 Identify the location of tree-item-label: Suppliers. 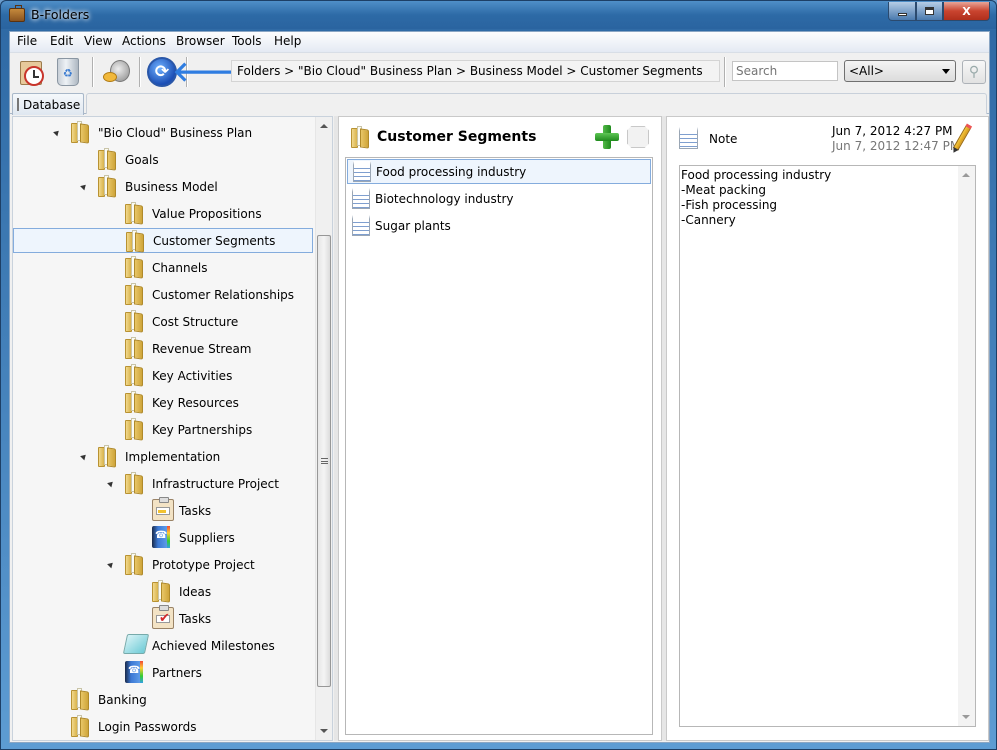
(207, 537).